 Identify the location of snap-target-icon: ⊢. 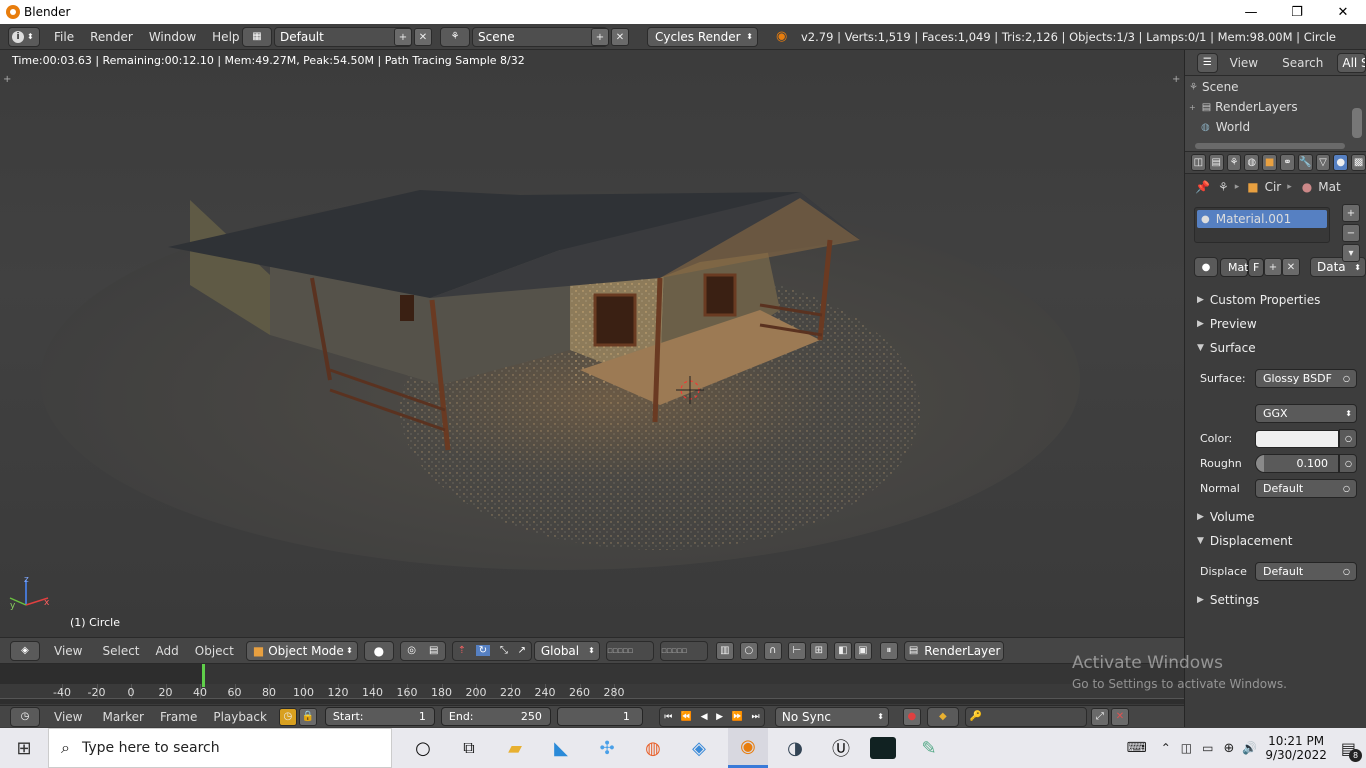
(796, 650).